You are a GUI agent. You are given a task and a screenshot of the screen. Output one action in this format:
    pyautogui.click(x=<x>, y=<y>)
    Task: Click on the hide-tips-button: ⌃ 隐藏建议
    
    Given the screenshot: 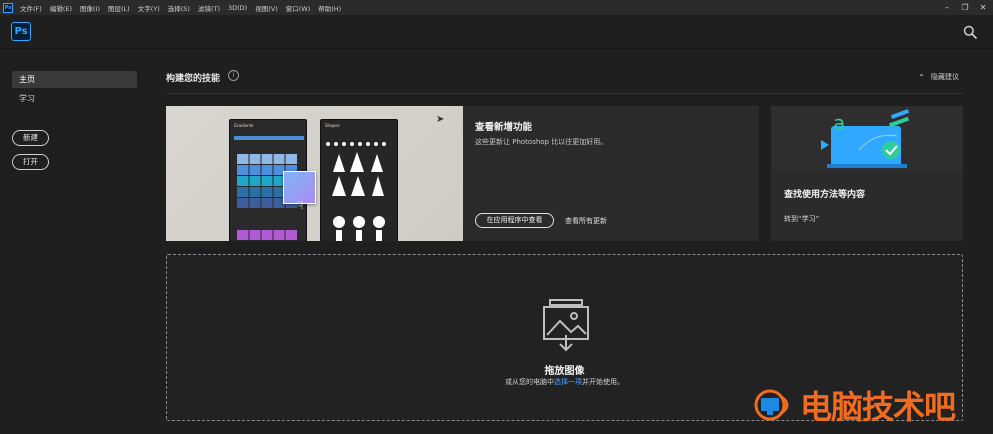 What is the action you would take?
    pyautogui.click(x=938, y=77)
    